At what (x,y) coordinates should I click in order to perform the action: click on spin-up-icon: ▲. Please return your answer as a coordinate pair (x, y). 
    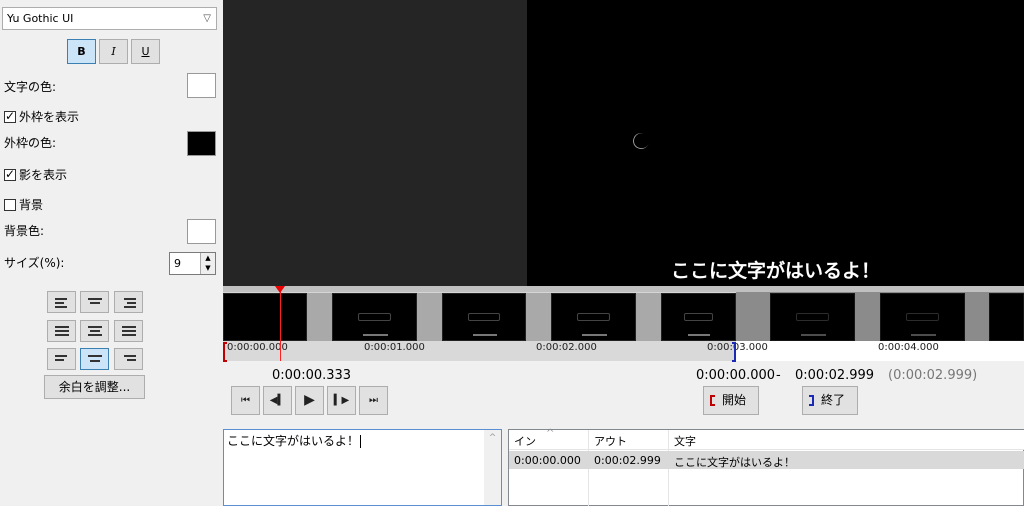
    Looking at the image, I should click on (208, 258).